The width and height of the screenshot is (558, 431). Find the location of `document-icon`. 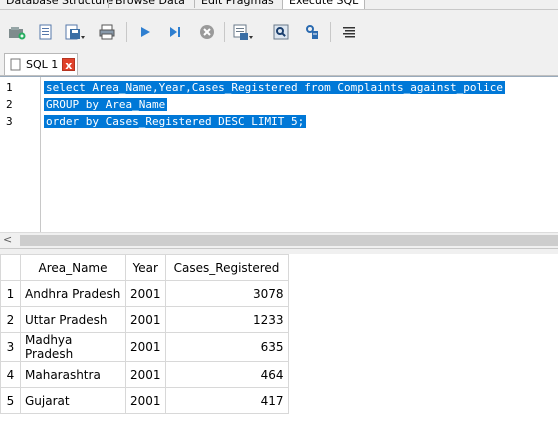

document-icon is located at coordinates (15, 64).